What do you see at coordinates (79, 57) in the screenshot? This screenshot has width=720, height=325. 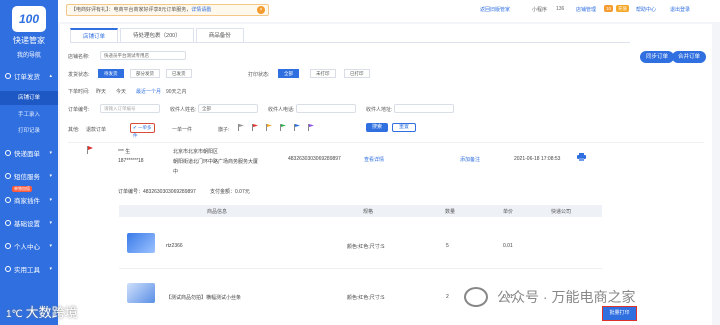 I see `shop-label: 店铺名称:` at bounding box center [79, 57].